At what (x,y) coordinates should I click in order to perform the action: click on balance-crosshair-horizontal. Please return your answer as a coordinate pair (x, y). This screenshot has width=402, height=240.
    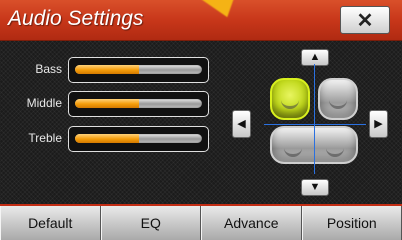
    Looking at the image, I should click on (315, 124).